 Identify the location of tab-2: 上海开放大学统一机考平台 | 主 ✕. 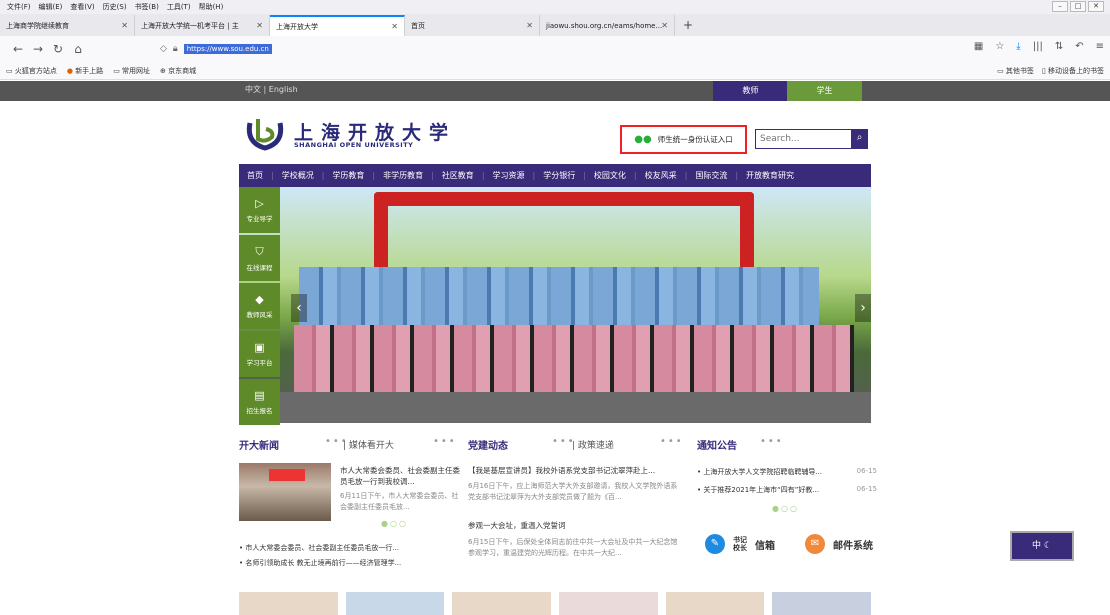
(202, 25).